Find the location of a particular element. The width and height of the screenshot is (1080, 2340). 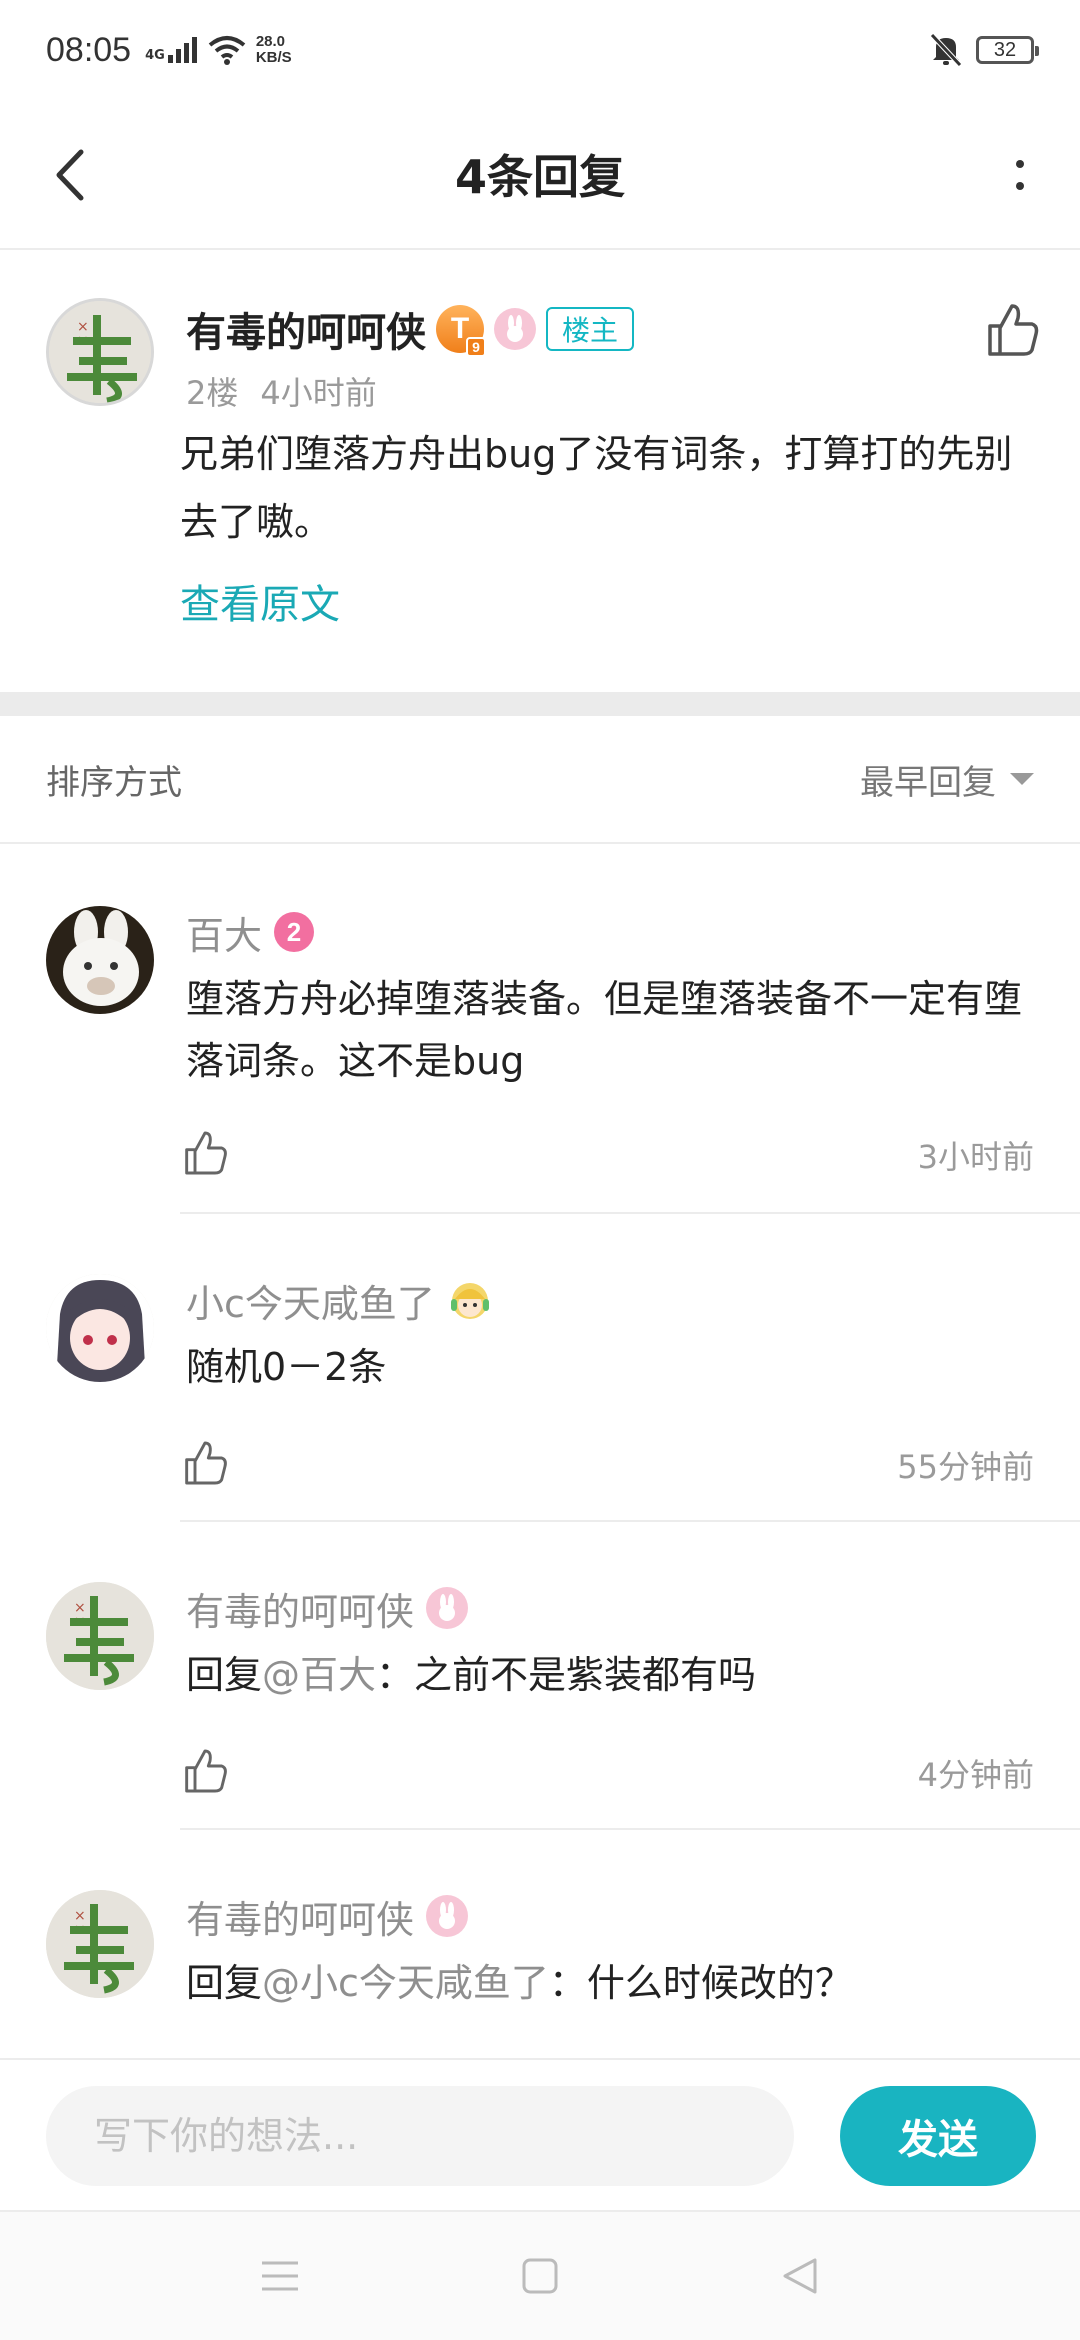

post-author-name: 有毒的呵呵侠 is located at coordinates (306, 329).